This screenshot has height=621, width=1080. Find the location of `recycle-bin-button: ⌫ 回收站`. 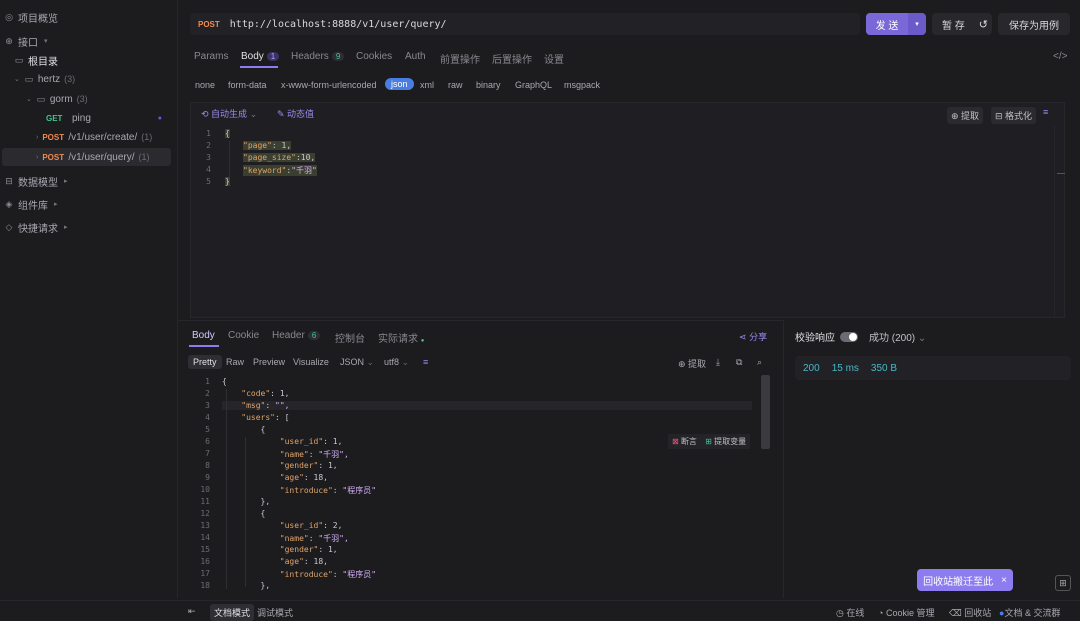

recycle-bin-button: ⌫ 回收站 is located at coordinates (970, 612).